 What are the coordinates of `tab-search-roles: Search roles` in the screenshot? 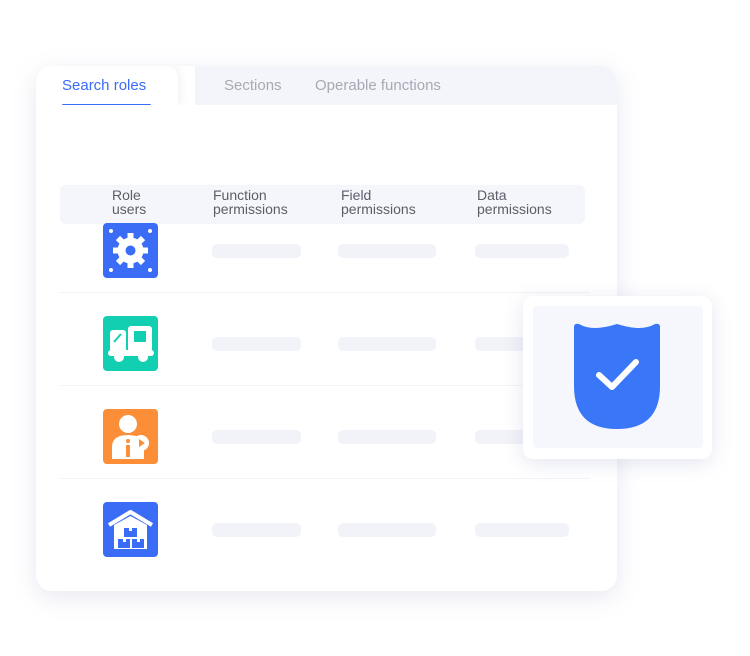 It's located at (107, 86).